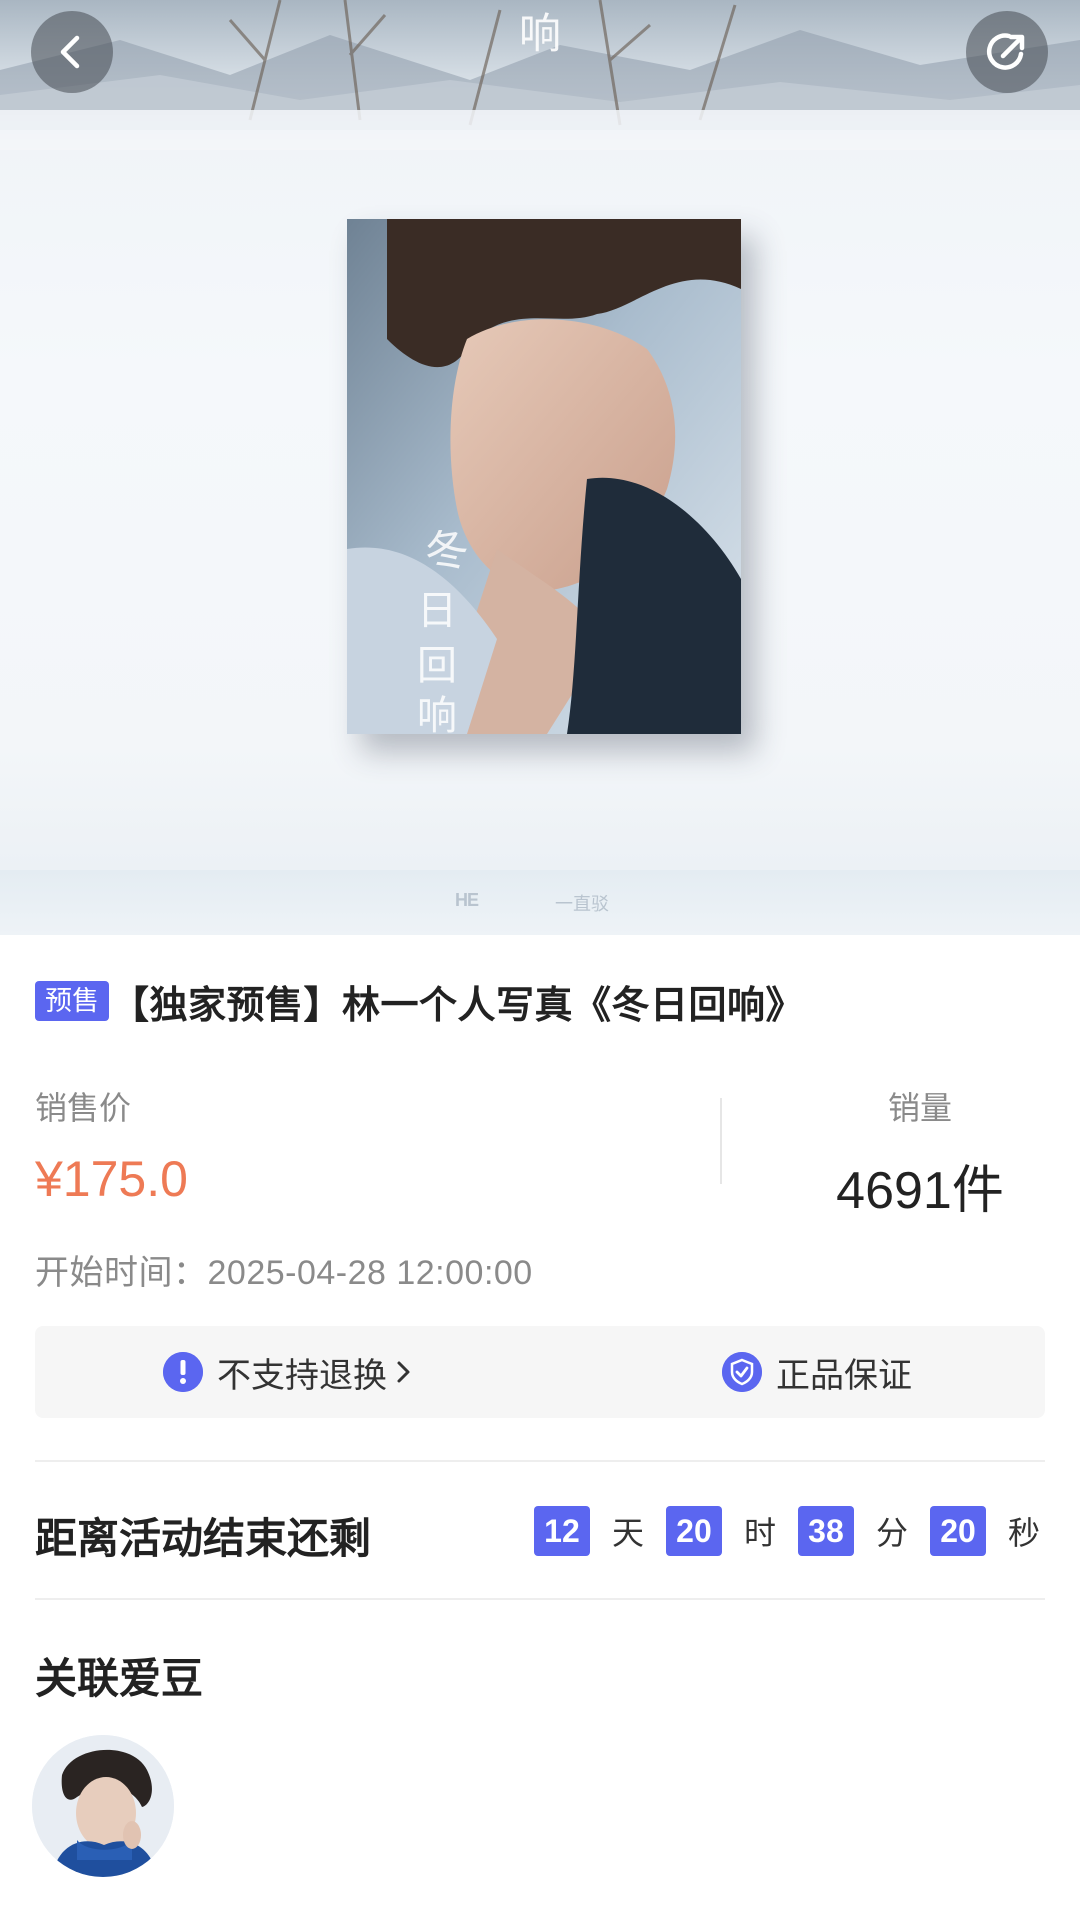 This screenshot has width=1080, height=1920. What do you see at coordinates (403, 1372) in the screenshot?
I see `chevron-right-icon` at bounding box center [403, 1372].